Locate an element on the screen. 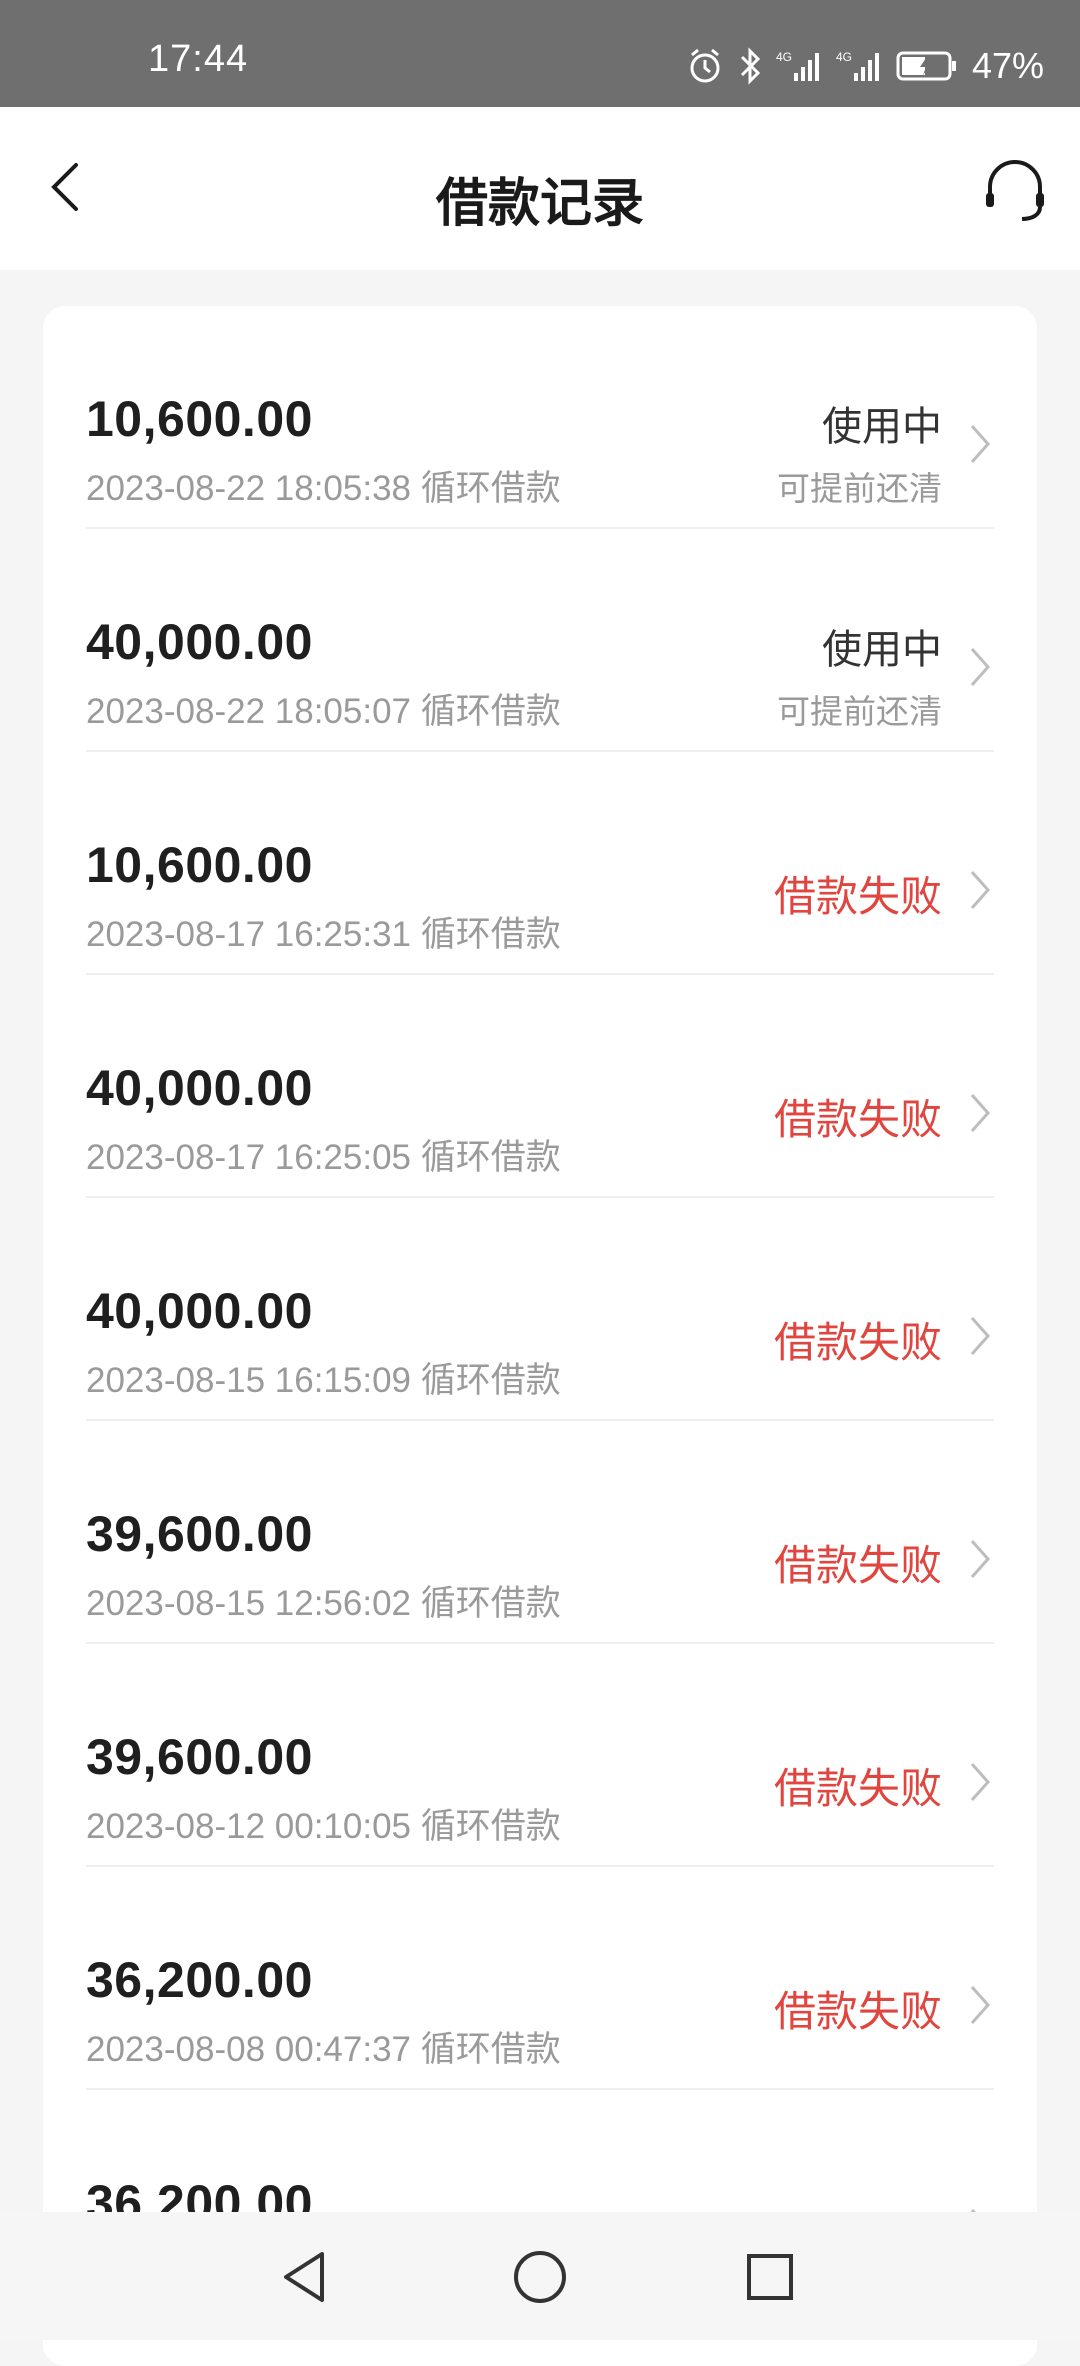 The image size is (1080, 2366). status-icons: 4G 4G 47% is located at coordinates (865, 66).